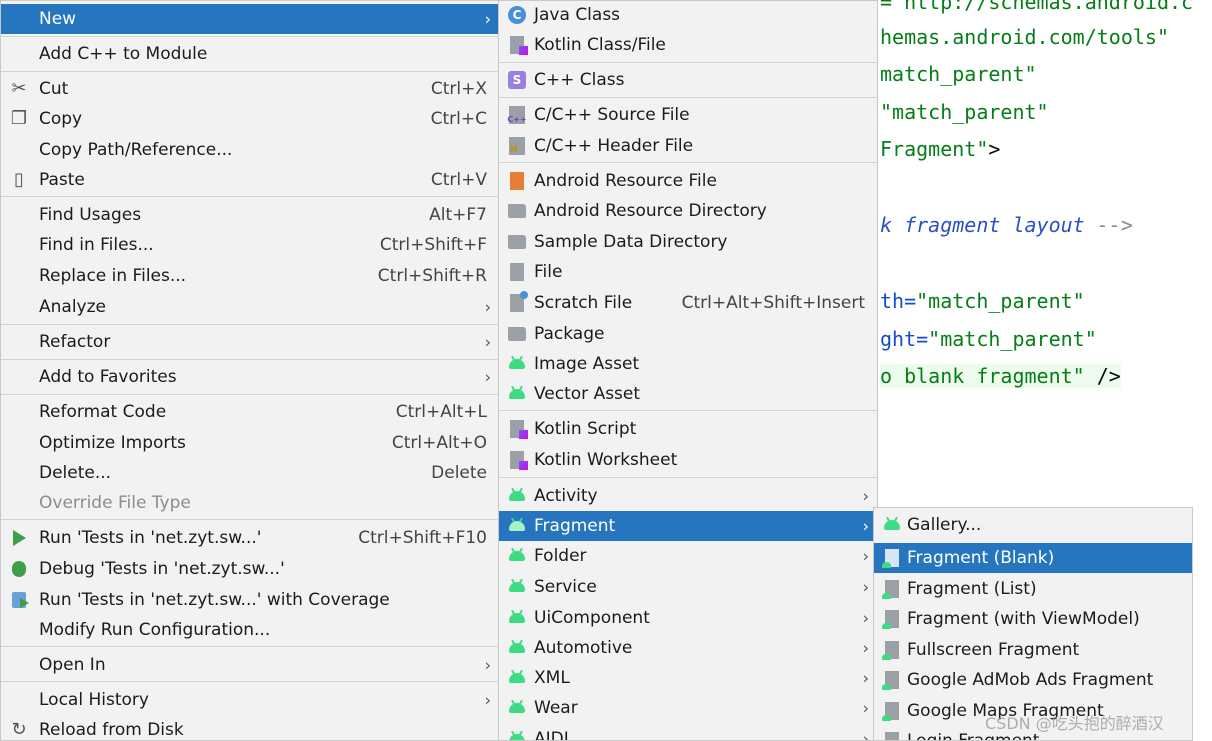 The width and height of the screenshot is (1212, 741). I want to click on menu-item-label: Java Class, so click(577, 15).